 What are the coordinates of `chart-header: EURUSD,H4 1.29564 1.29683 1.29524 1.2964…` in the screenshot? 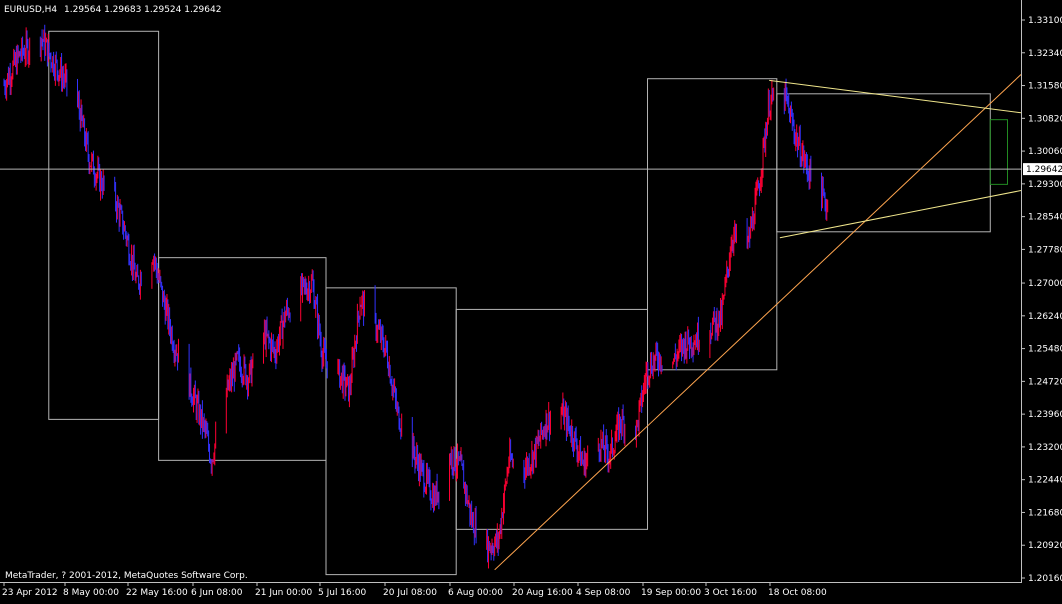 It's located at (112, 10).